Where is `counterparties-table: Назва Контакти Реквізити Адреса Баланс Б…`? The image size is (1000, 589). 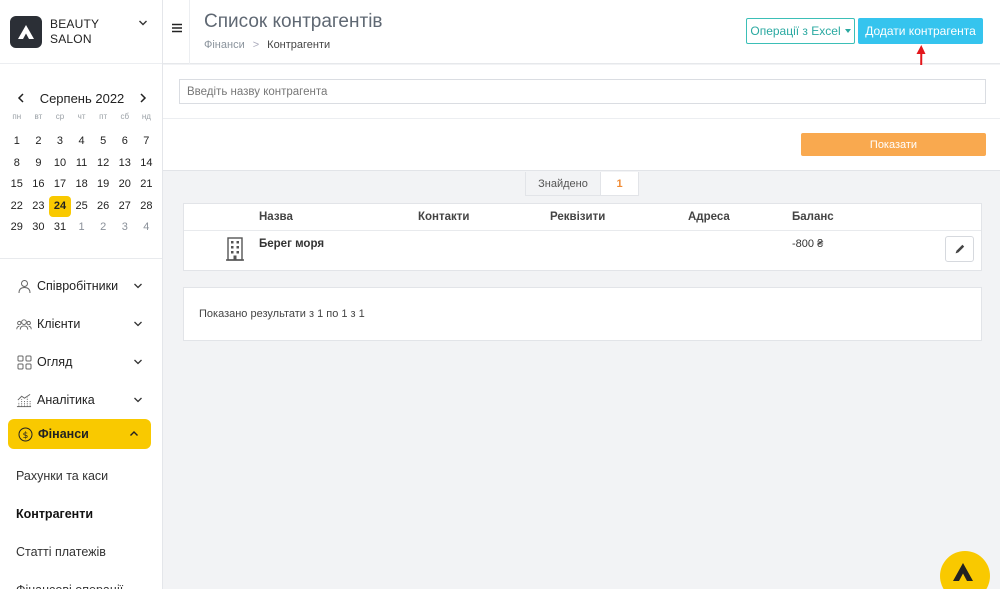
counterparties-table: Назва Контакти Реквізити Адреса Баланс Б… is located at coordinates (582, 237).